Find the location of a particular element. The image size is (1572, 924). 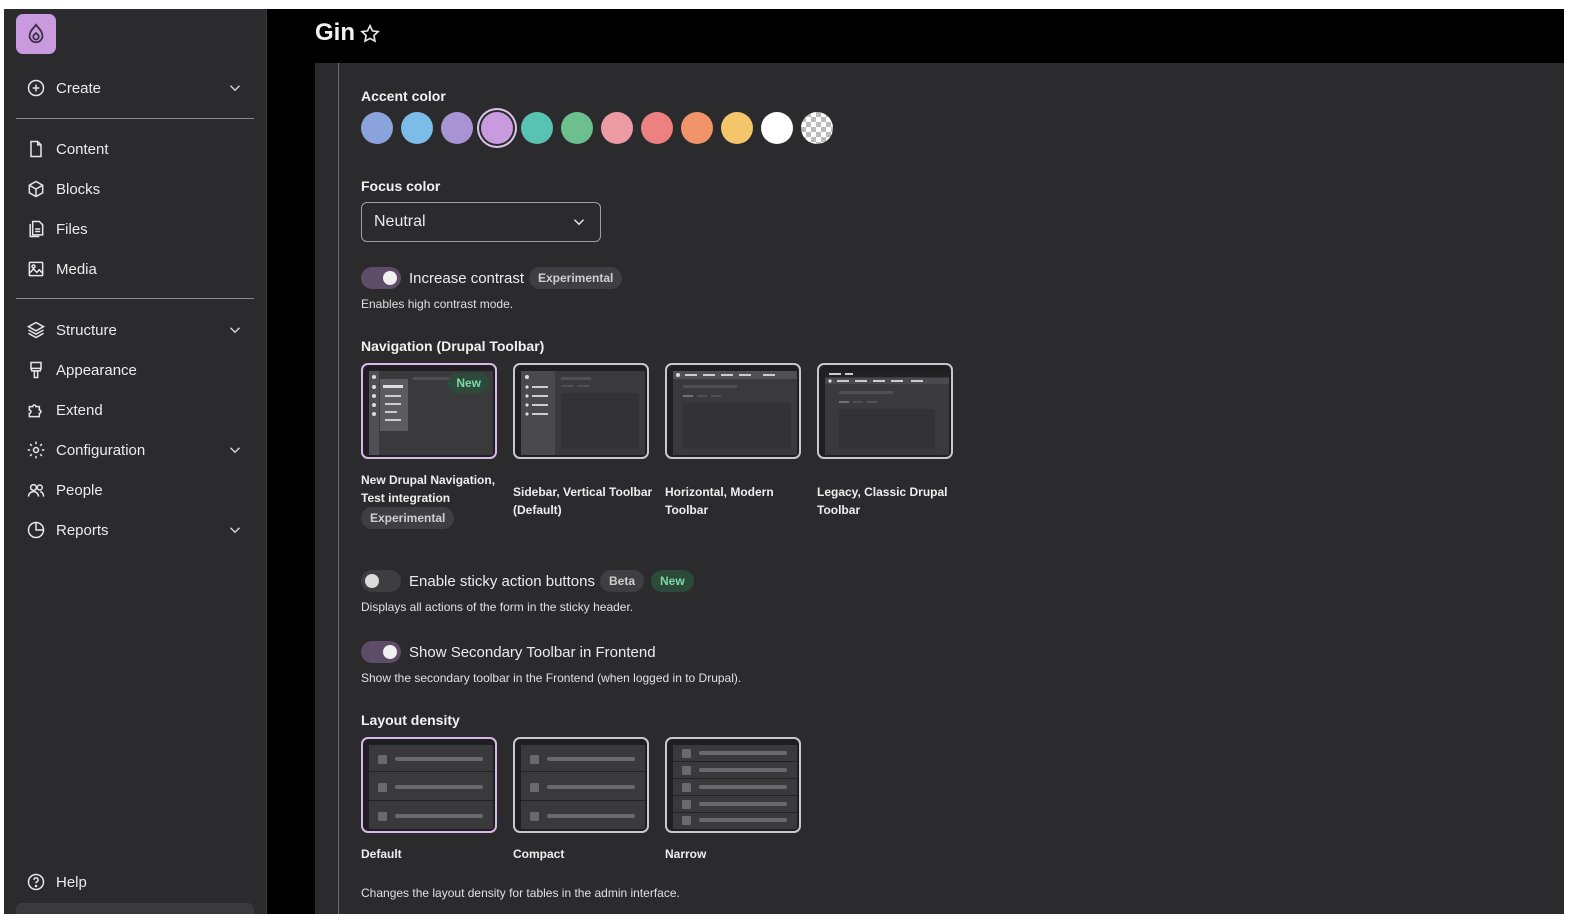

sidebar-item-label: Help is located at coordinates (71, 882).